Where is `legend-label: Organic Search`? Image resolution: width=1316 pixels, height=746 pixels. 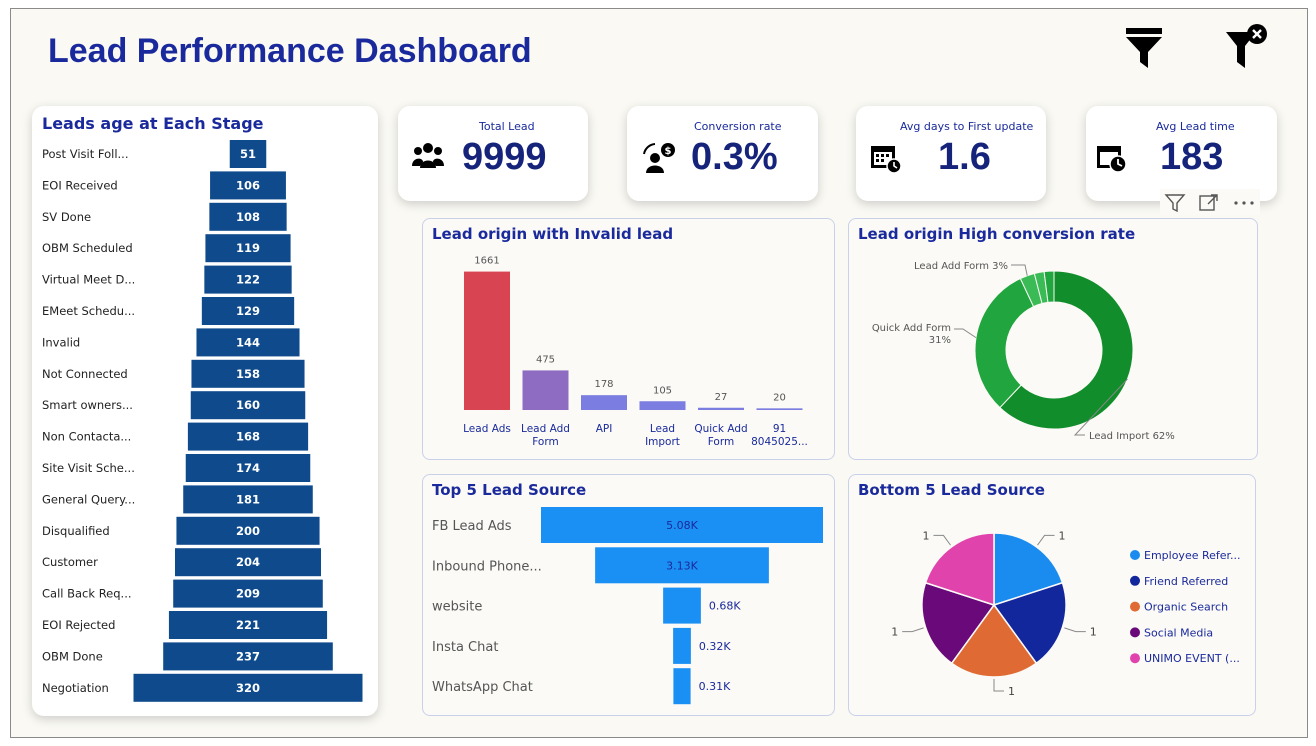 legend-label: Organic Search is located at coordinates (1186, 607).